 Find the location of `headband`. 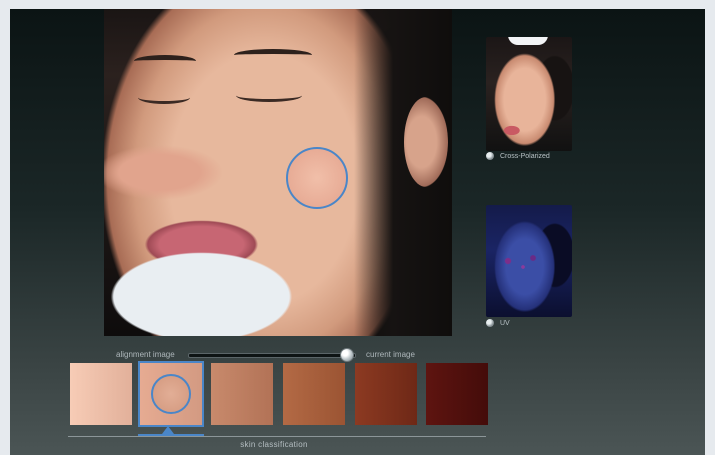

headband is located at coordinates (528, 41).